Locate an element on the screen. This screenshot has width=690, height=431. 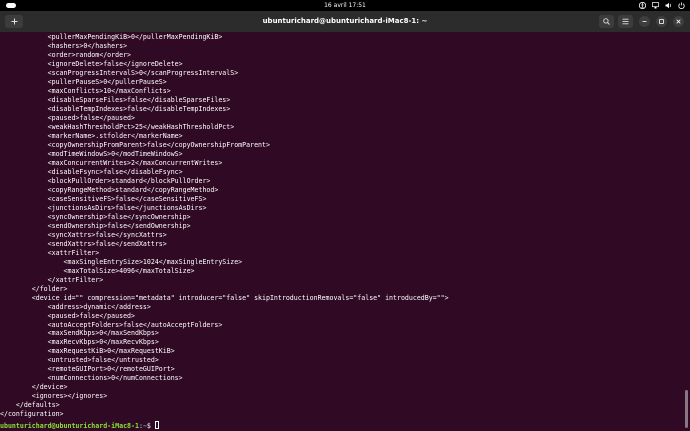
terminal-header-bar: ubunturichard@ubunturichard-iMac8-1: ~ is located at coordinates (345, 21).